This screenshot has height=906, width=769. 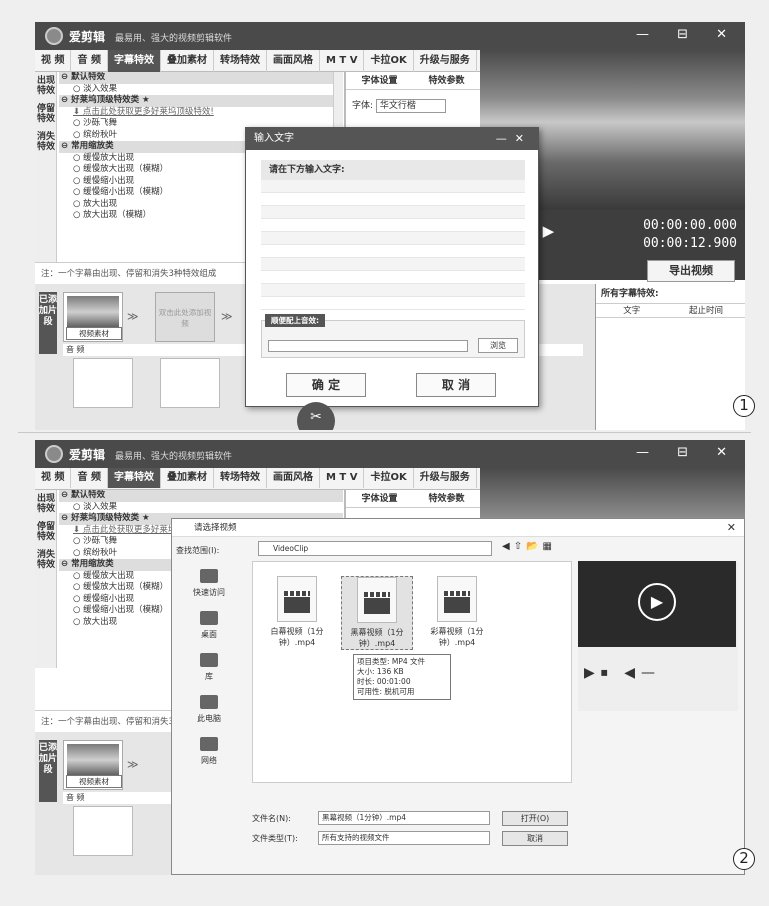 What do you see at coordinates (384, 432) in the screenshot?
I see `separator` at bounding box center [384, 432].